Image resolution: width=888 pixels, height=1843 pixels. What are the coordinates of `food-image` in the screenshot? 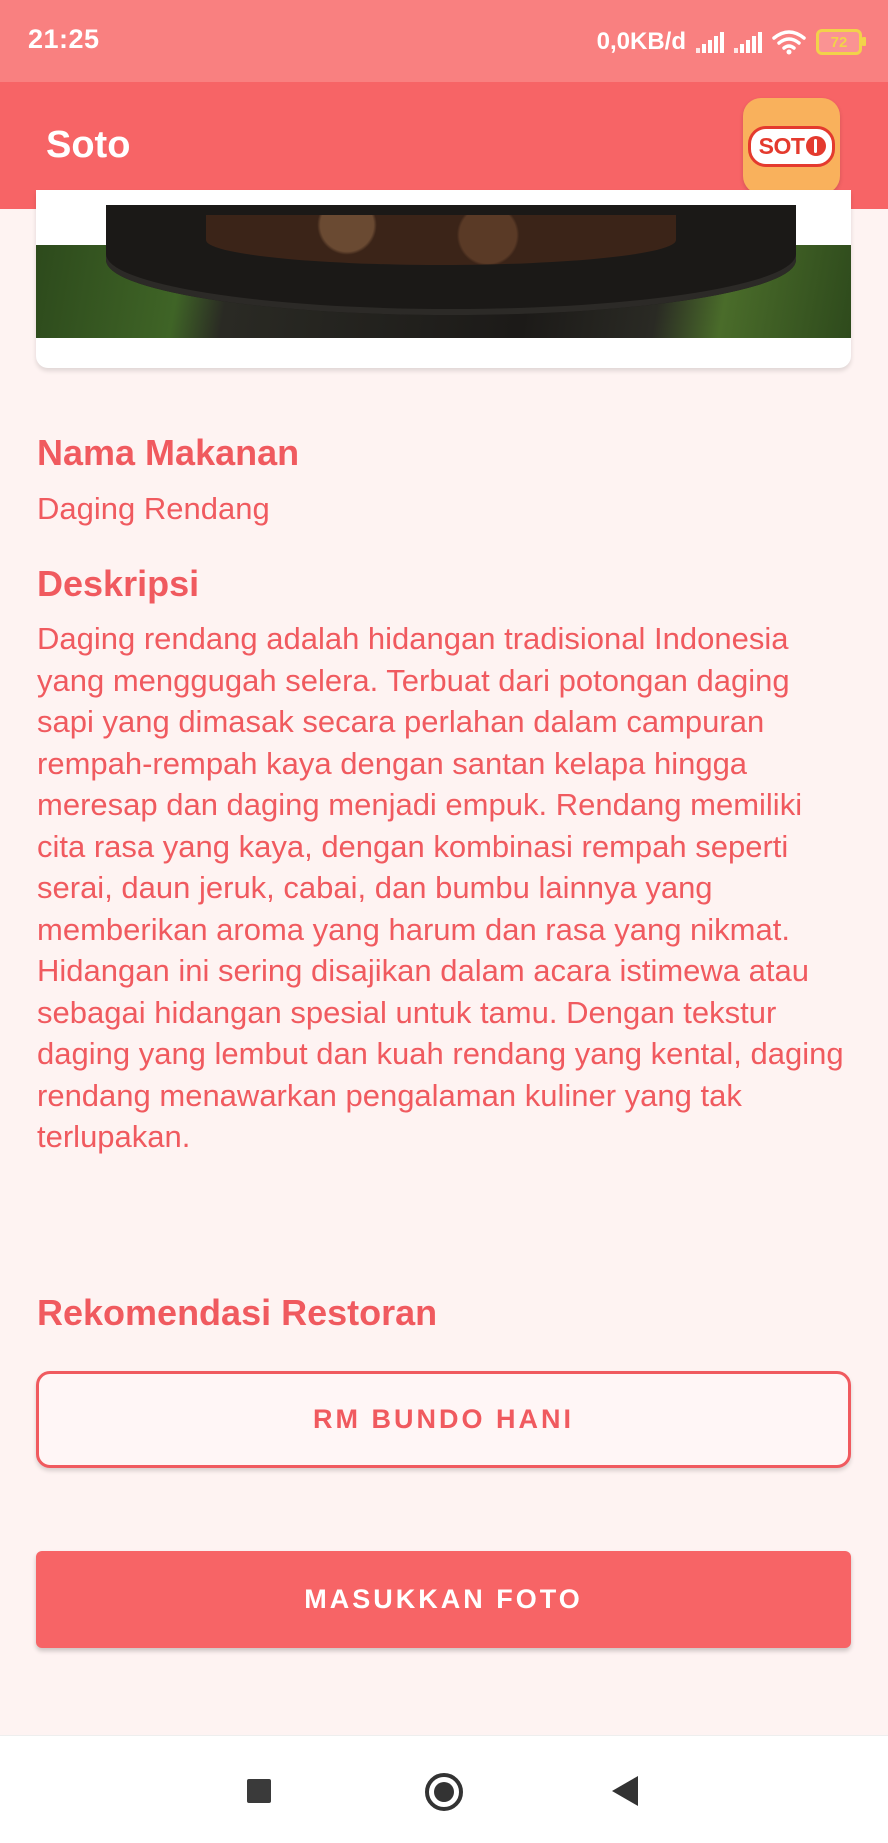 It's located at (443, 271).